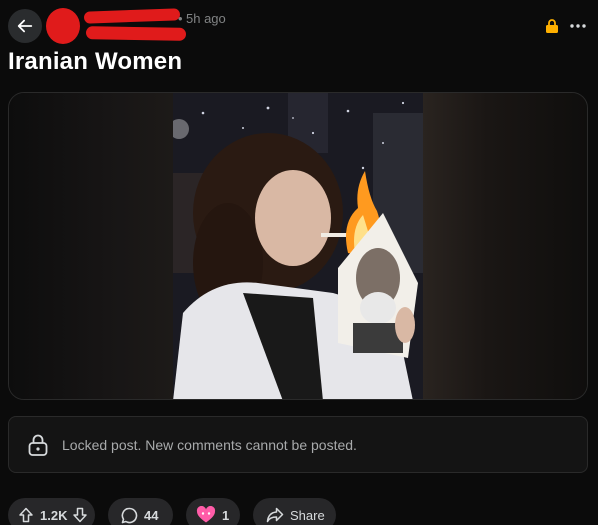 The width and height of the screenshot is (598, 525). Describe the element at coordinates (226, 515) in the screenshot. I see `award-count: 1` at that location.